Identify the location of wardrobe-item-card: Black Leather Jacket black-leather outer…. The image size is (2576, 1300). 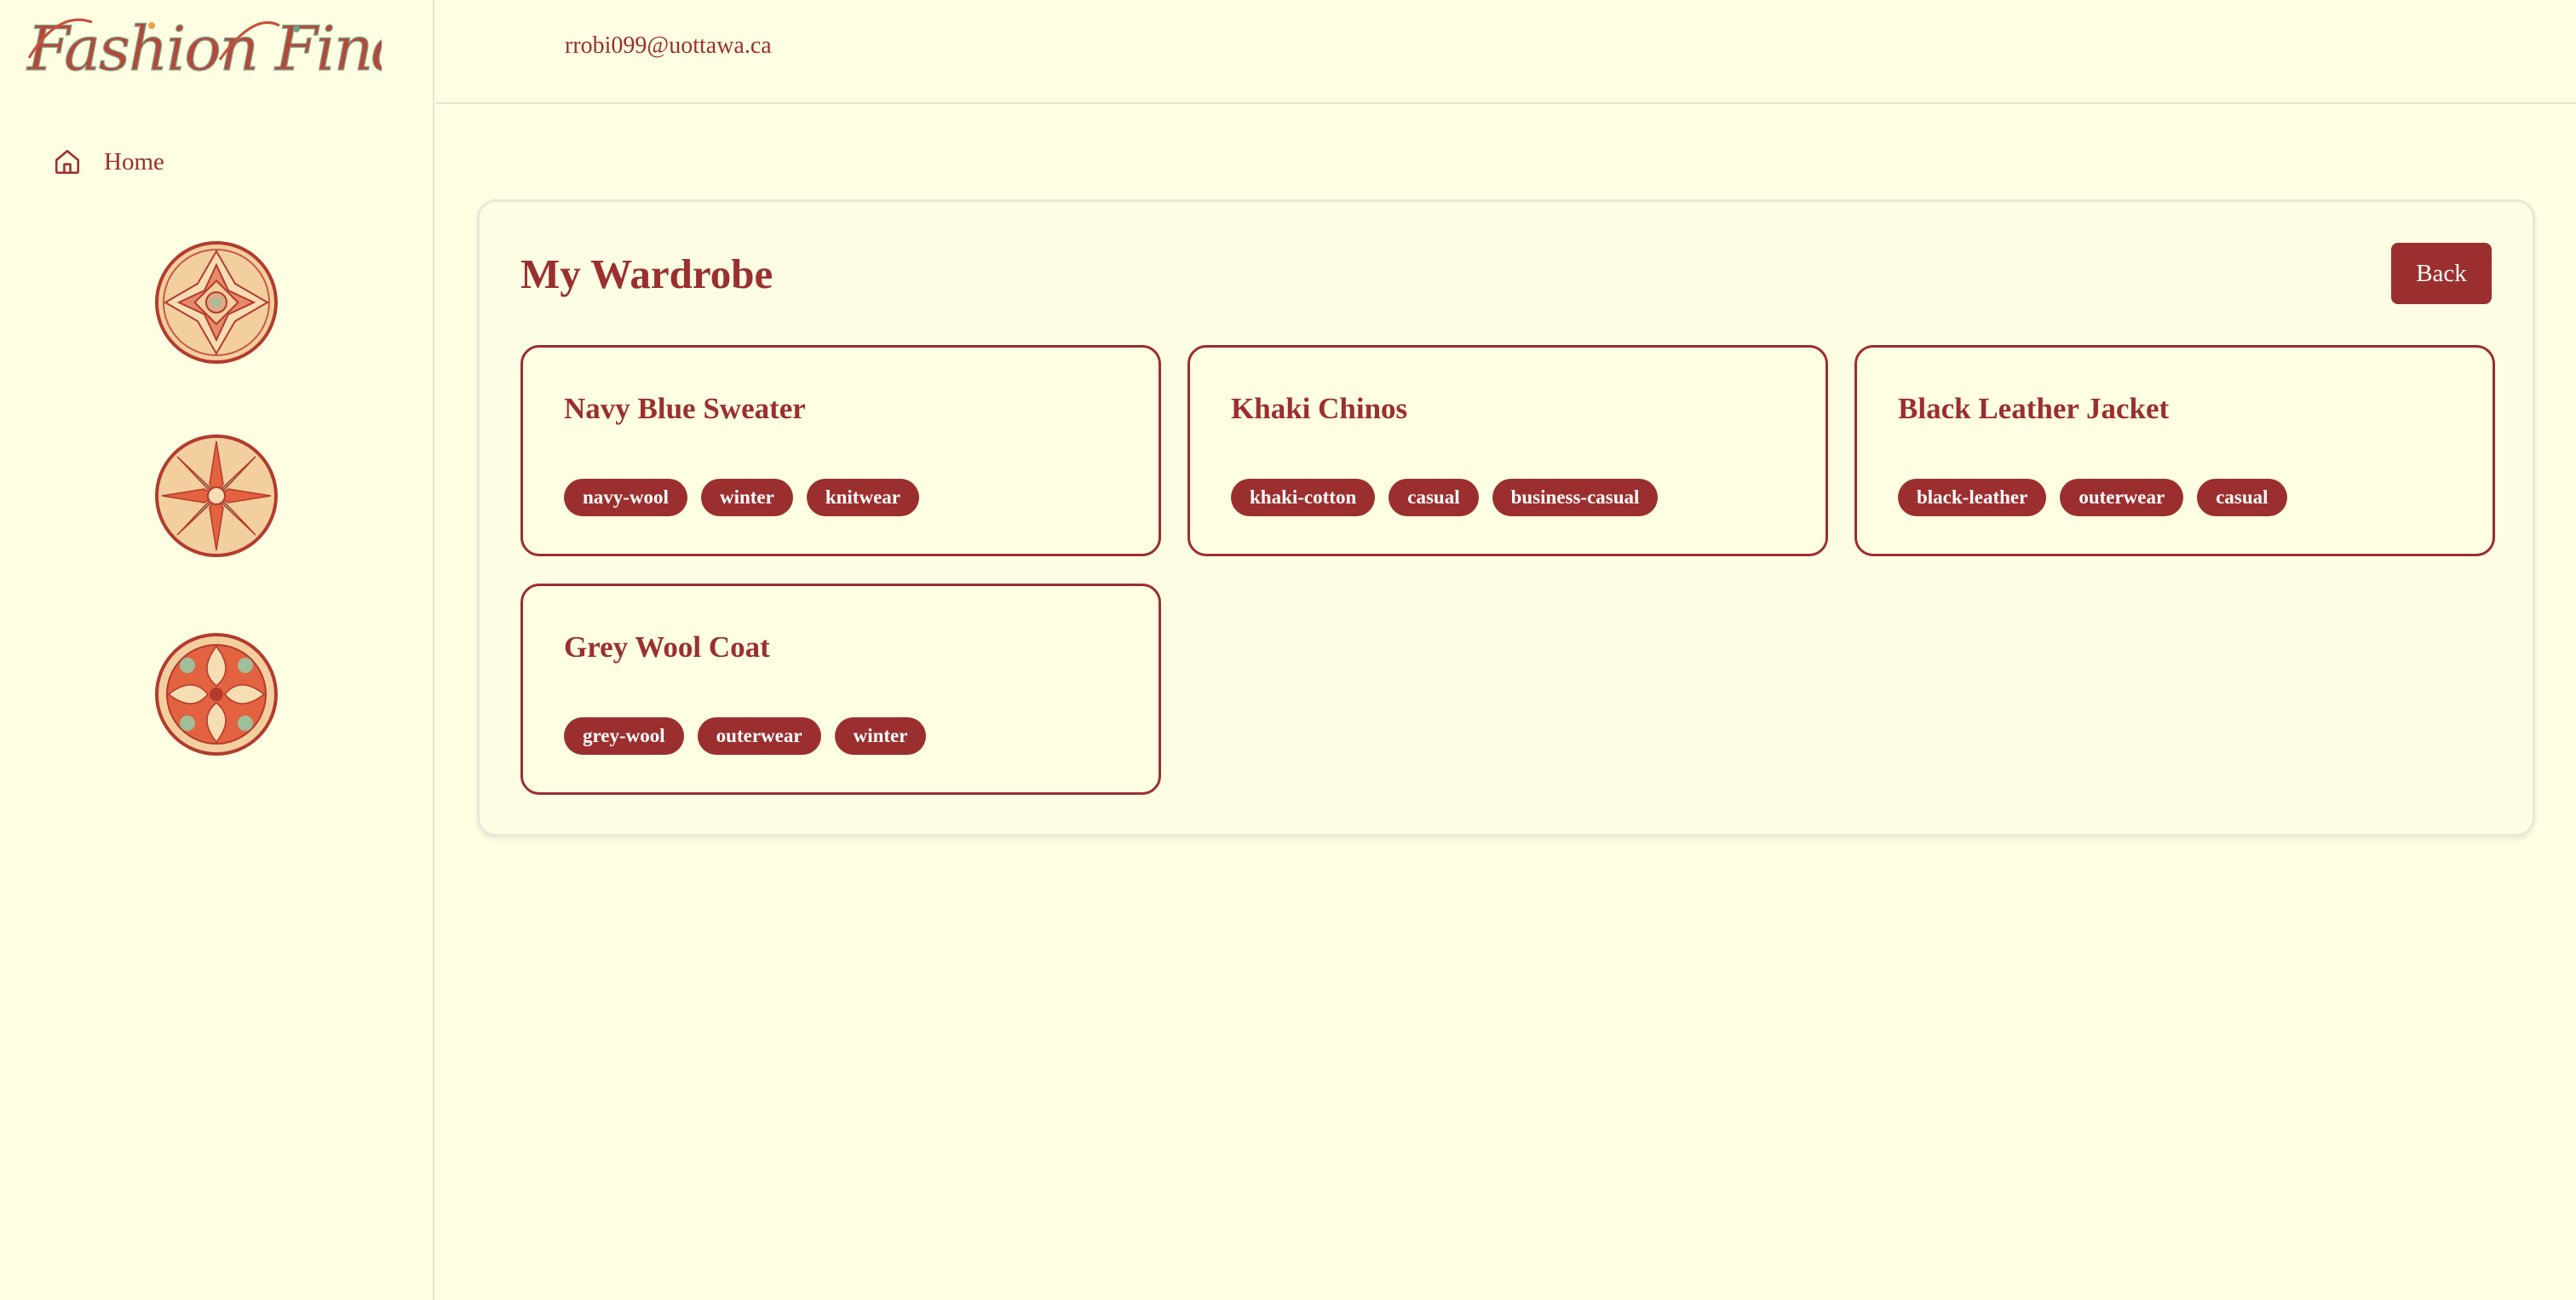
(2174, 450).